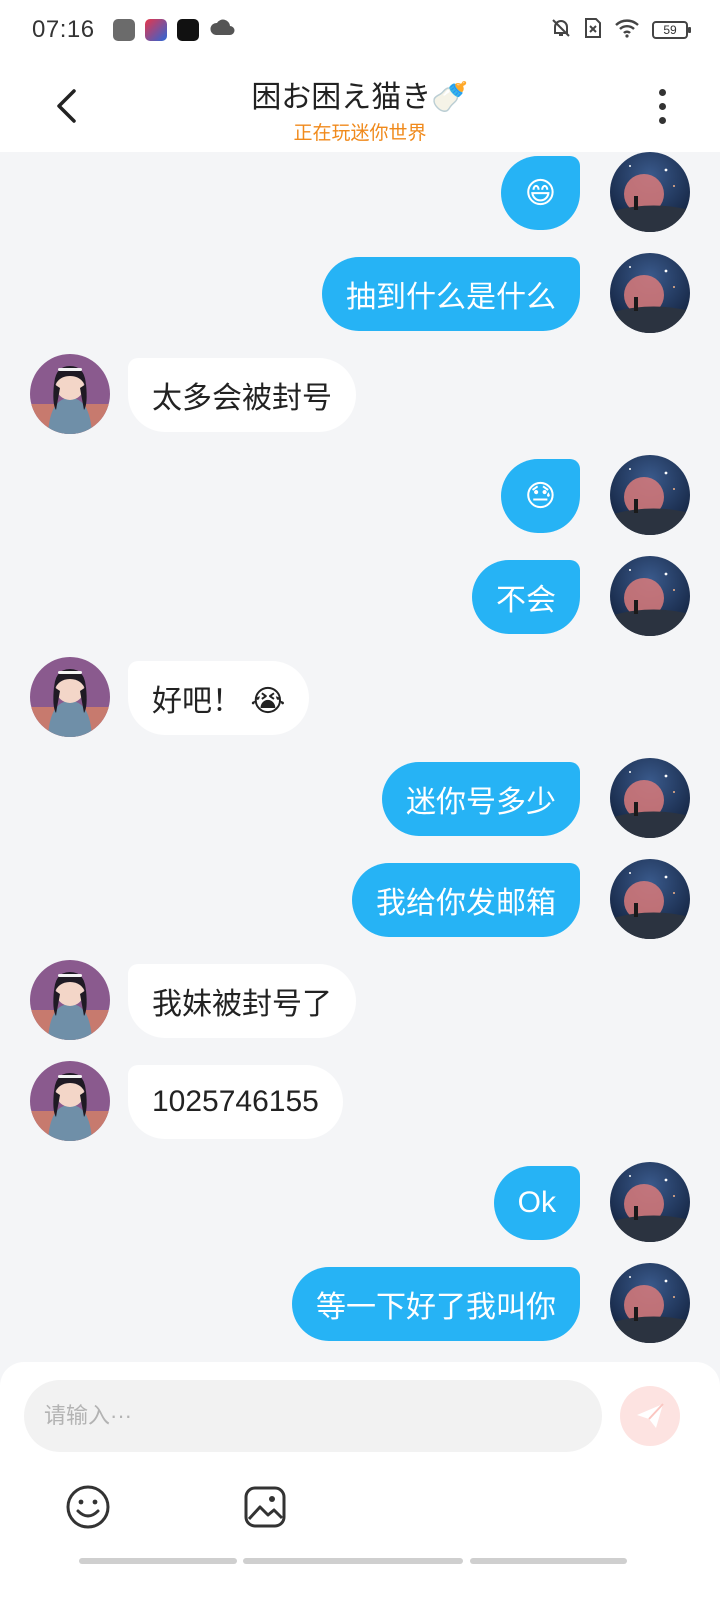 The width and height of the screenshot is (720, 1600). I want to click on send-button, so click(650, 1416).